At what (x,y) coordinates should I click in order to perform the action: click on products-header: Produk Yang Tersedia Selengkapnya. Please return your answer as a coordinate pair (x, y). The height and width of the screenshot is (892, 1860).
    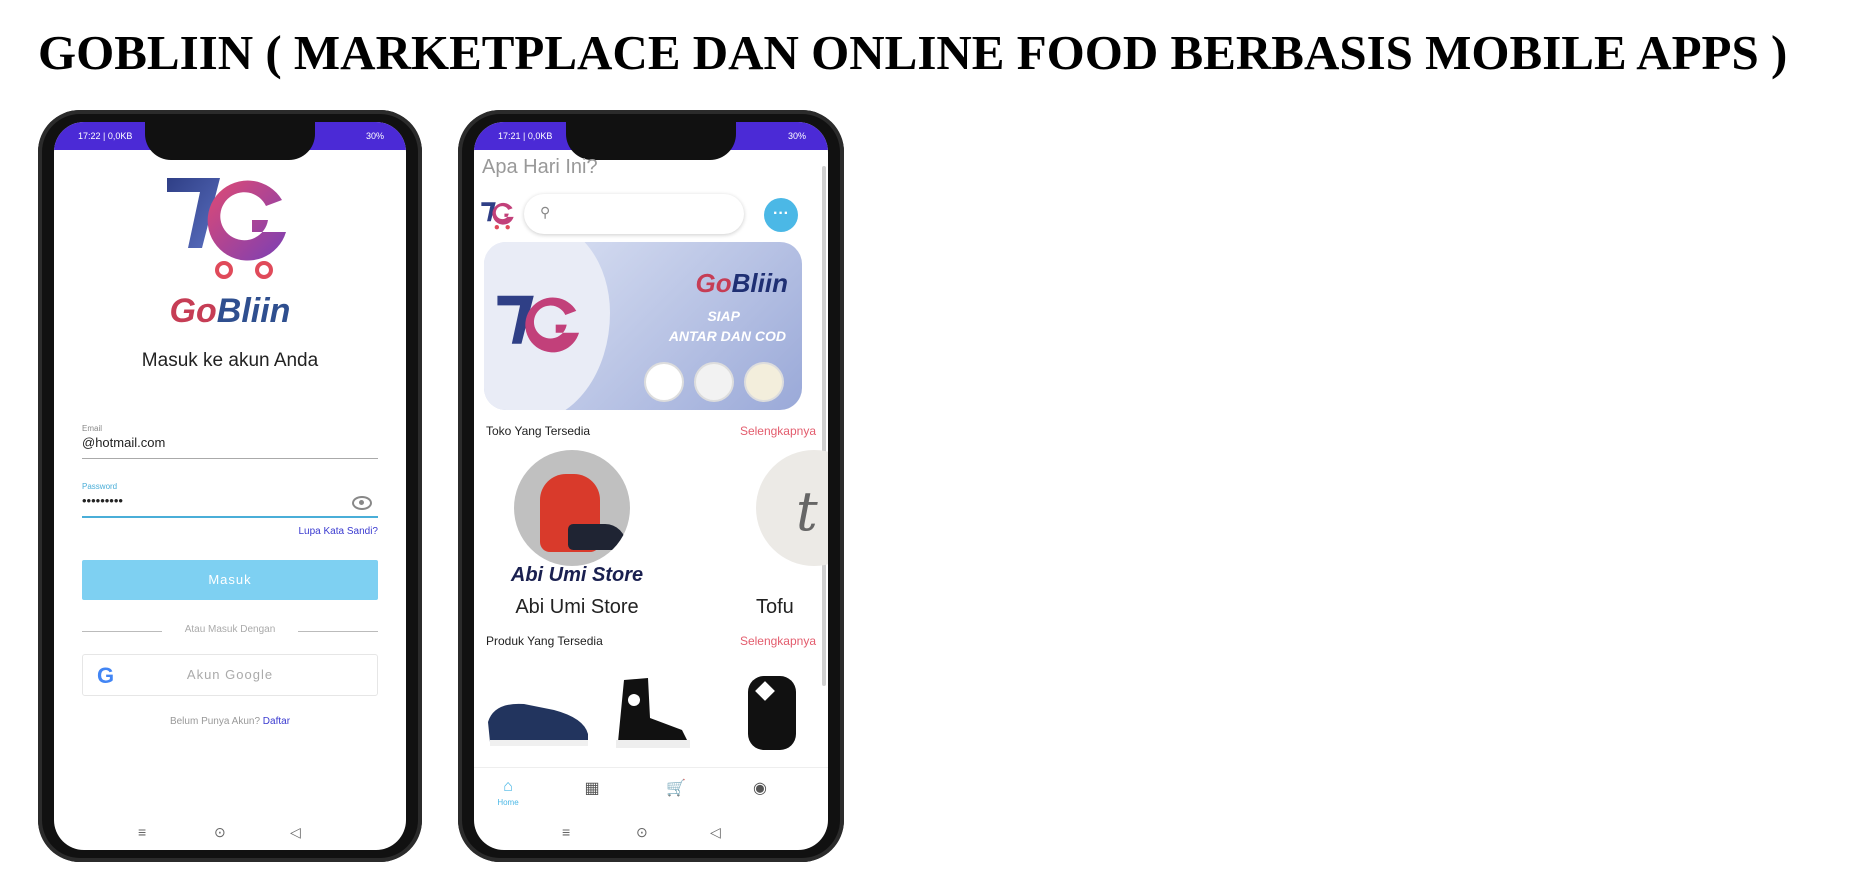
    Looking at the image, I should click on (651, 641).